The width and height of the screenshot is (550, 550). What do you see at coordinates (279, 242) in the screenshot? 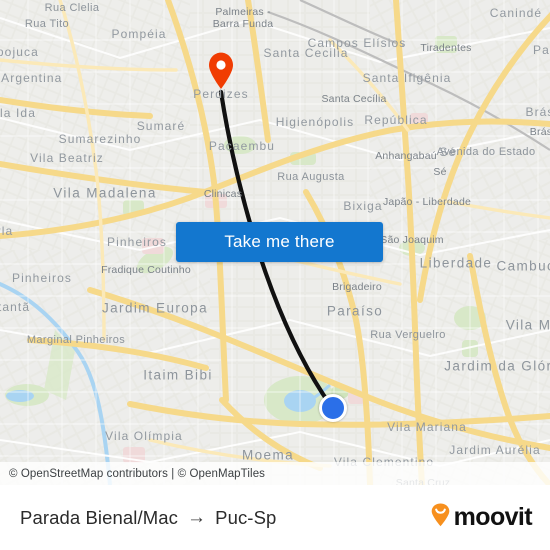
I see `take-me-there-button: Take me there` at bounding box center [279, 242].